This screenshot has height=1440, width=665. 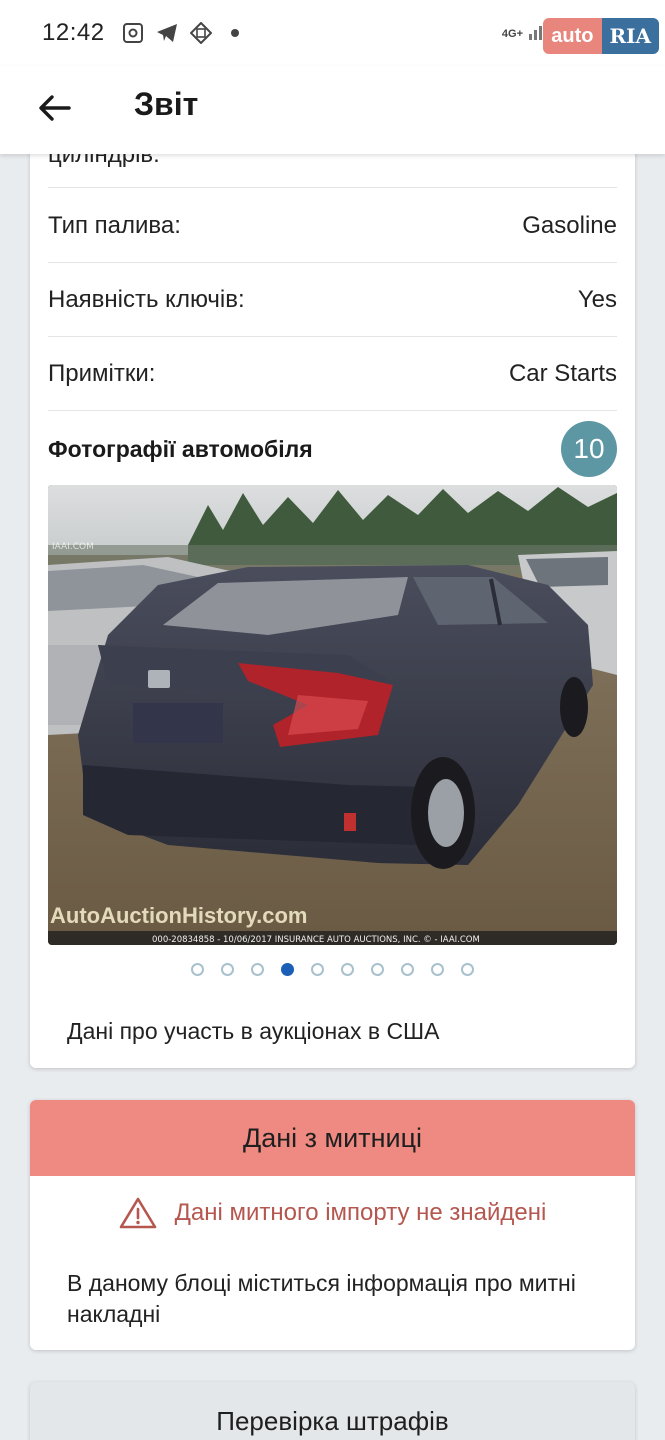 What do you see at coordinates (137, 1213) in the screenshot?
I see `warning-icon` at bounding box center [137, 1213].